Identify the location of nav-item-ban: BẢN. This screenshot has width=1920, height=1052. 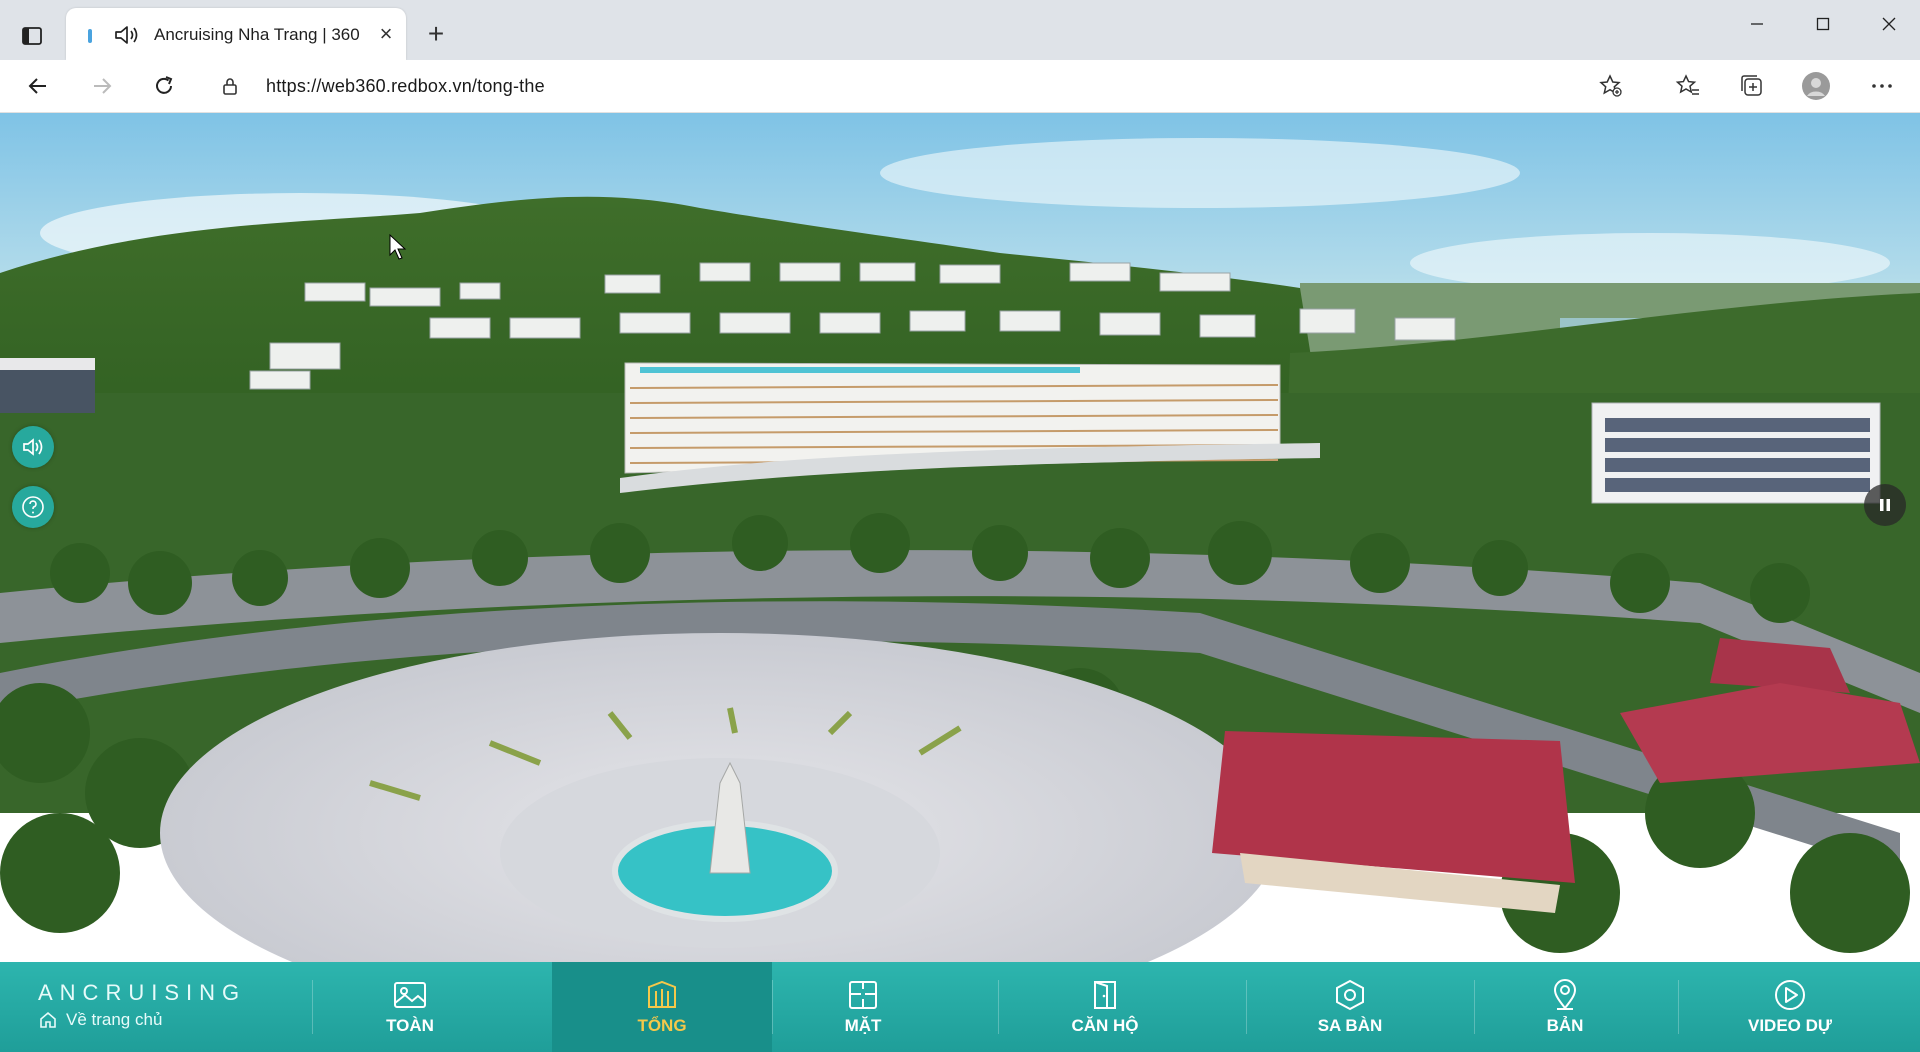
(1565, 1007).